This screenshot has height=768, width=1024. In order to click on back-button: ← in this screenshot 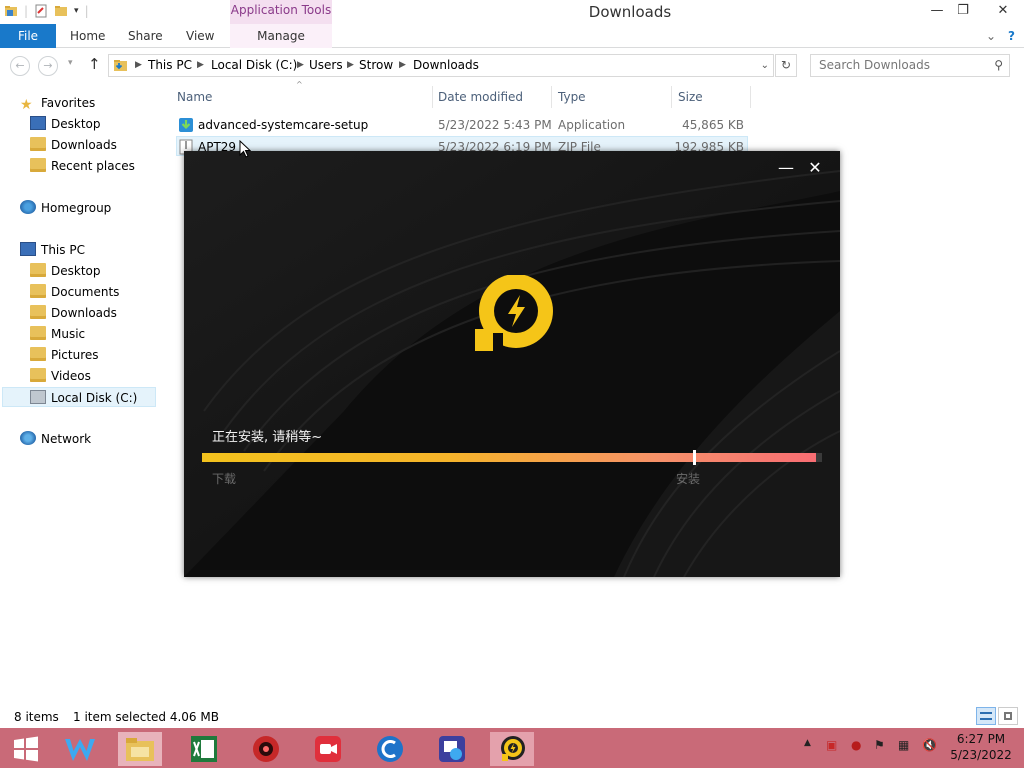, I will do `click(20, 66)`.